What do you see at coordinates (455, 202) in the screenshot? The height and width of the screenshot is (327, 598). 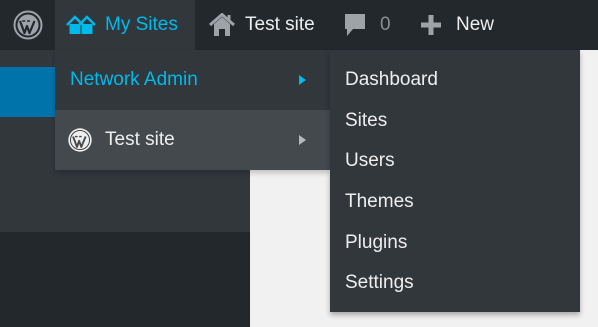 I see `submenu-themes: Themes` at bounding box center [455, 202].